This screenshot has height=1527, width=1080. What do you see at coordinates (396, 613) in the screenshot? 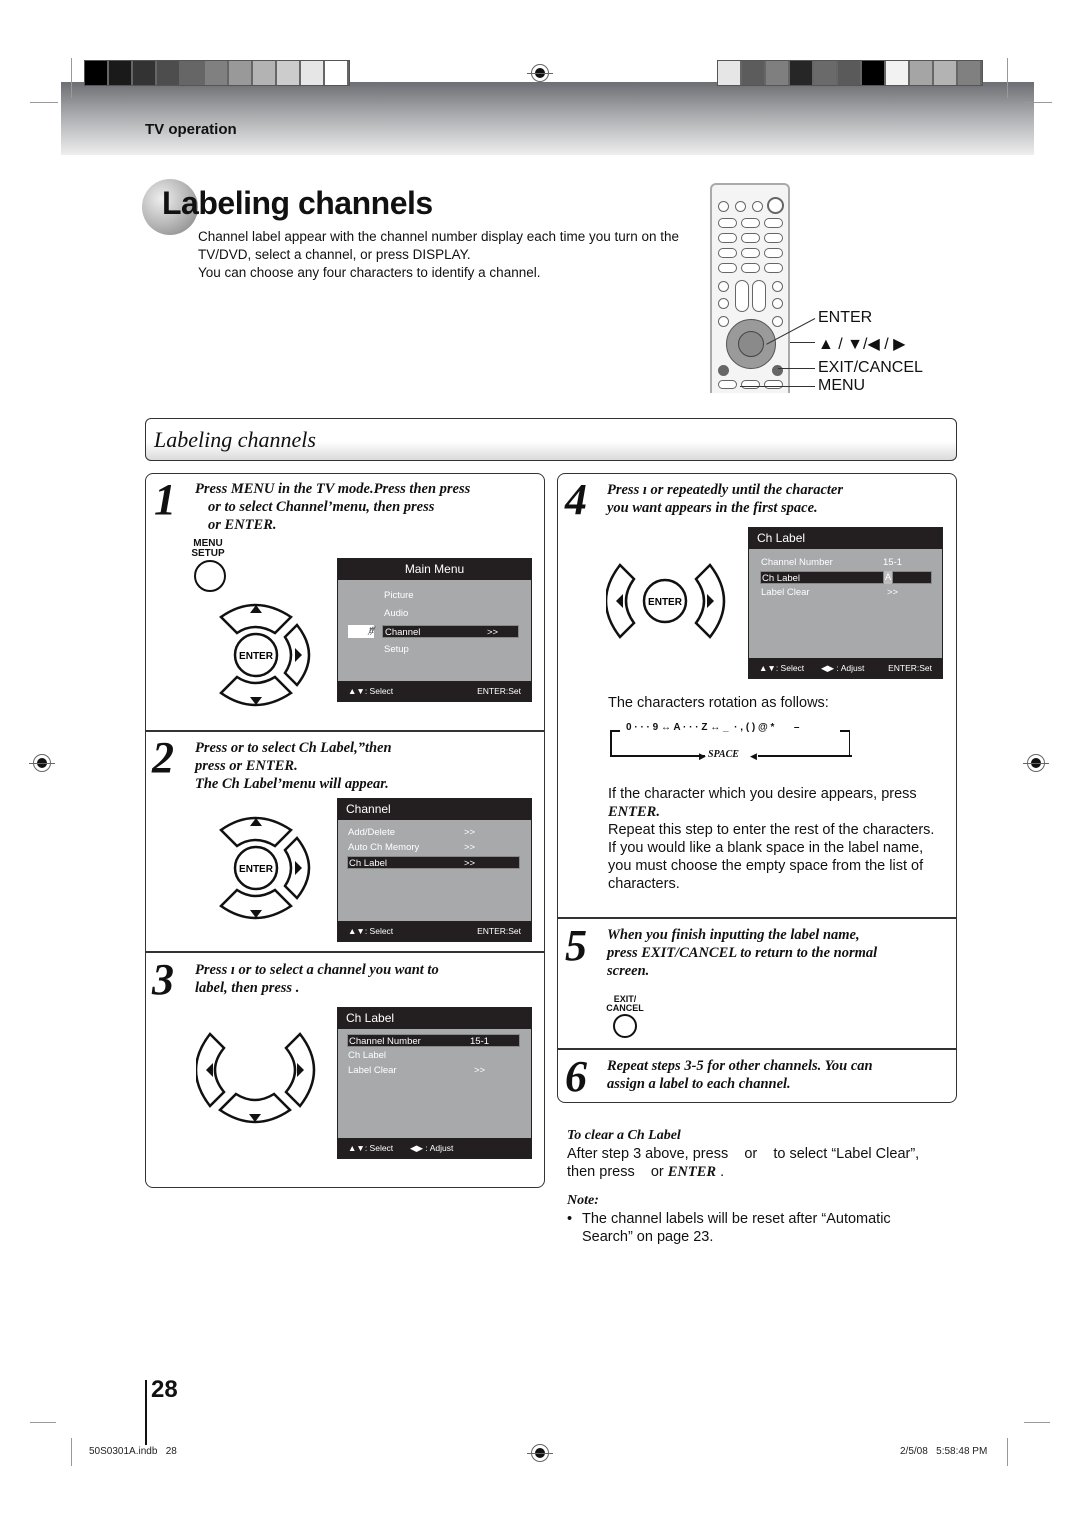
I see `osd-item: Audio` at bounding box center [396, 613].